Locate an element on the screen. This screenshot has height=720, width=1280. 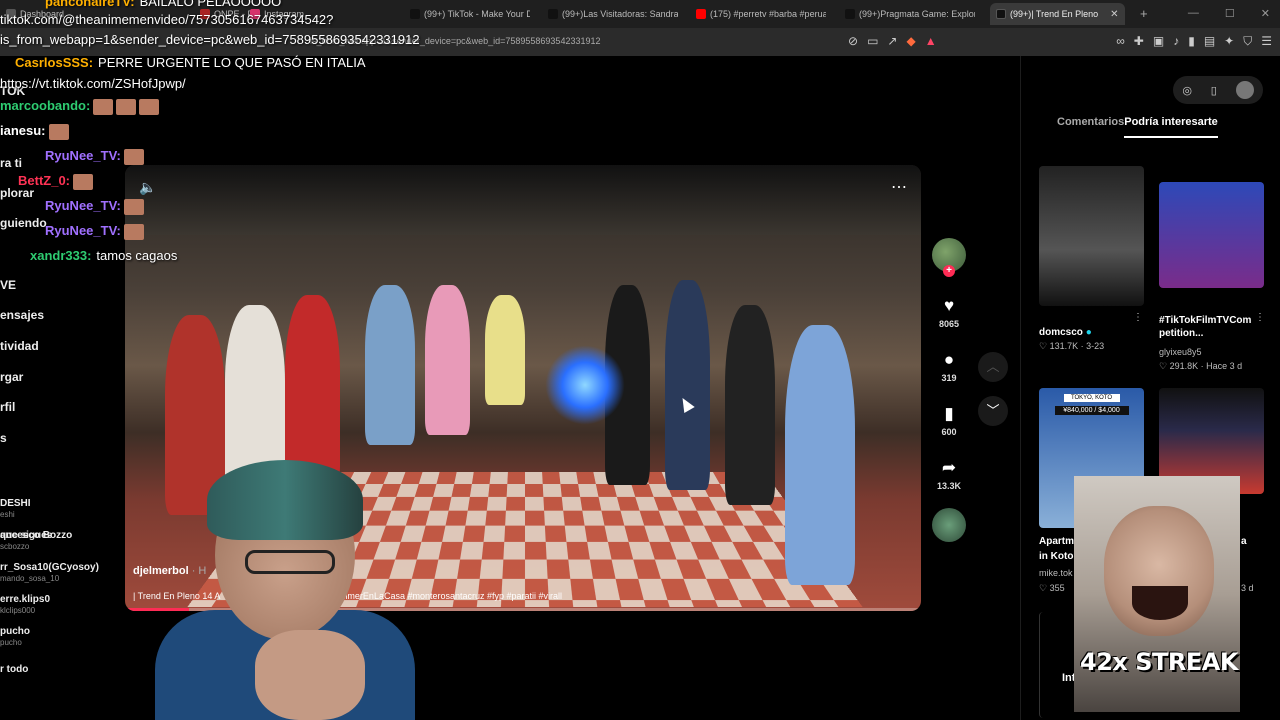
address-icons: ⊘ ▭ ↗ ◆ ▲ is located at coordinates (892, 41).